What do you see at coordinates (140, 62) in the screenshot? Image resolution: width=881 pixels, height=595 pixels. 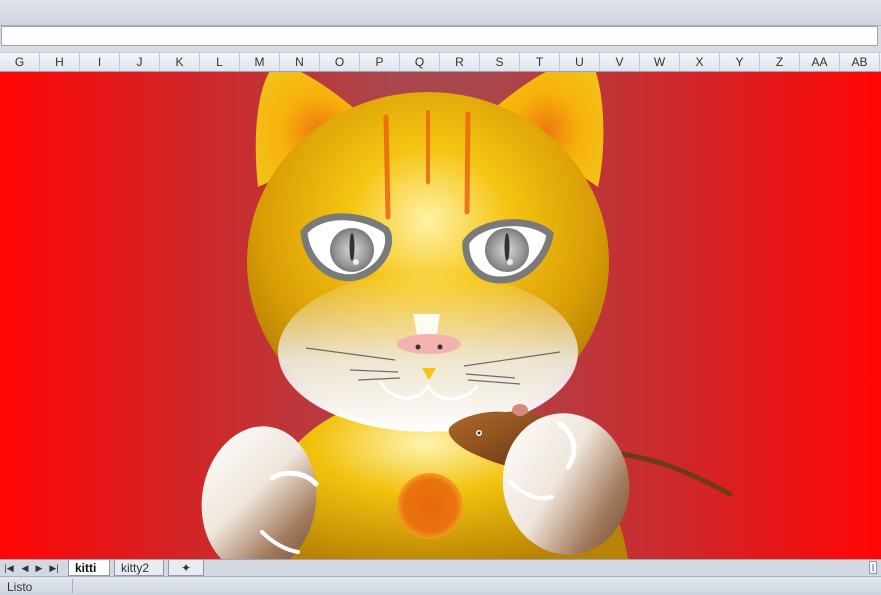 I see `column-header-j: J` at bounding box center [140, 62].